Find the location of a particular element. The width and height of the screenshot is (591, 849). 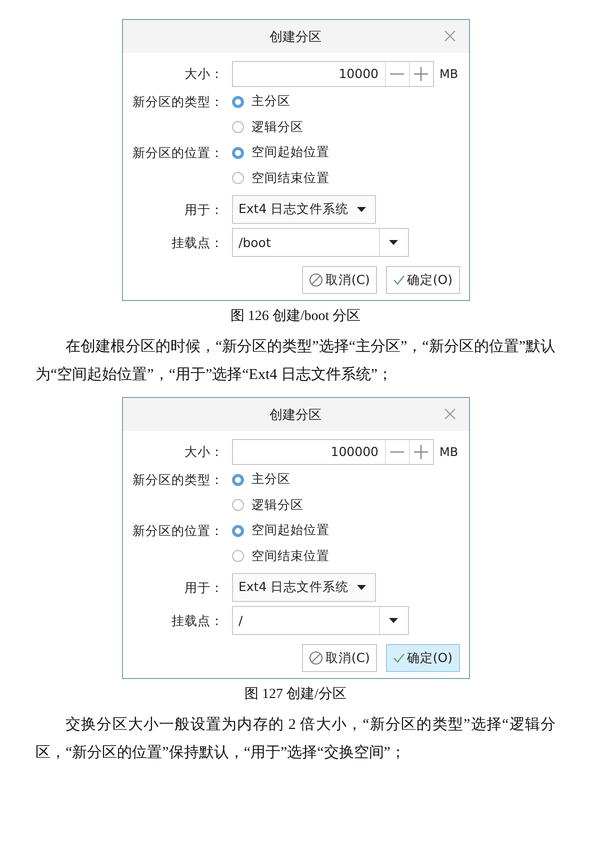

figure-caption: 图 126 创建/boot 分区 is located at coordinates (295, 317).